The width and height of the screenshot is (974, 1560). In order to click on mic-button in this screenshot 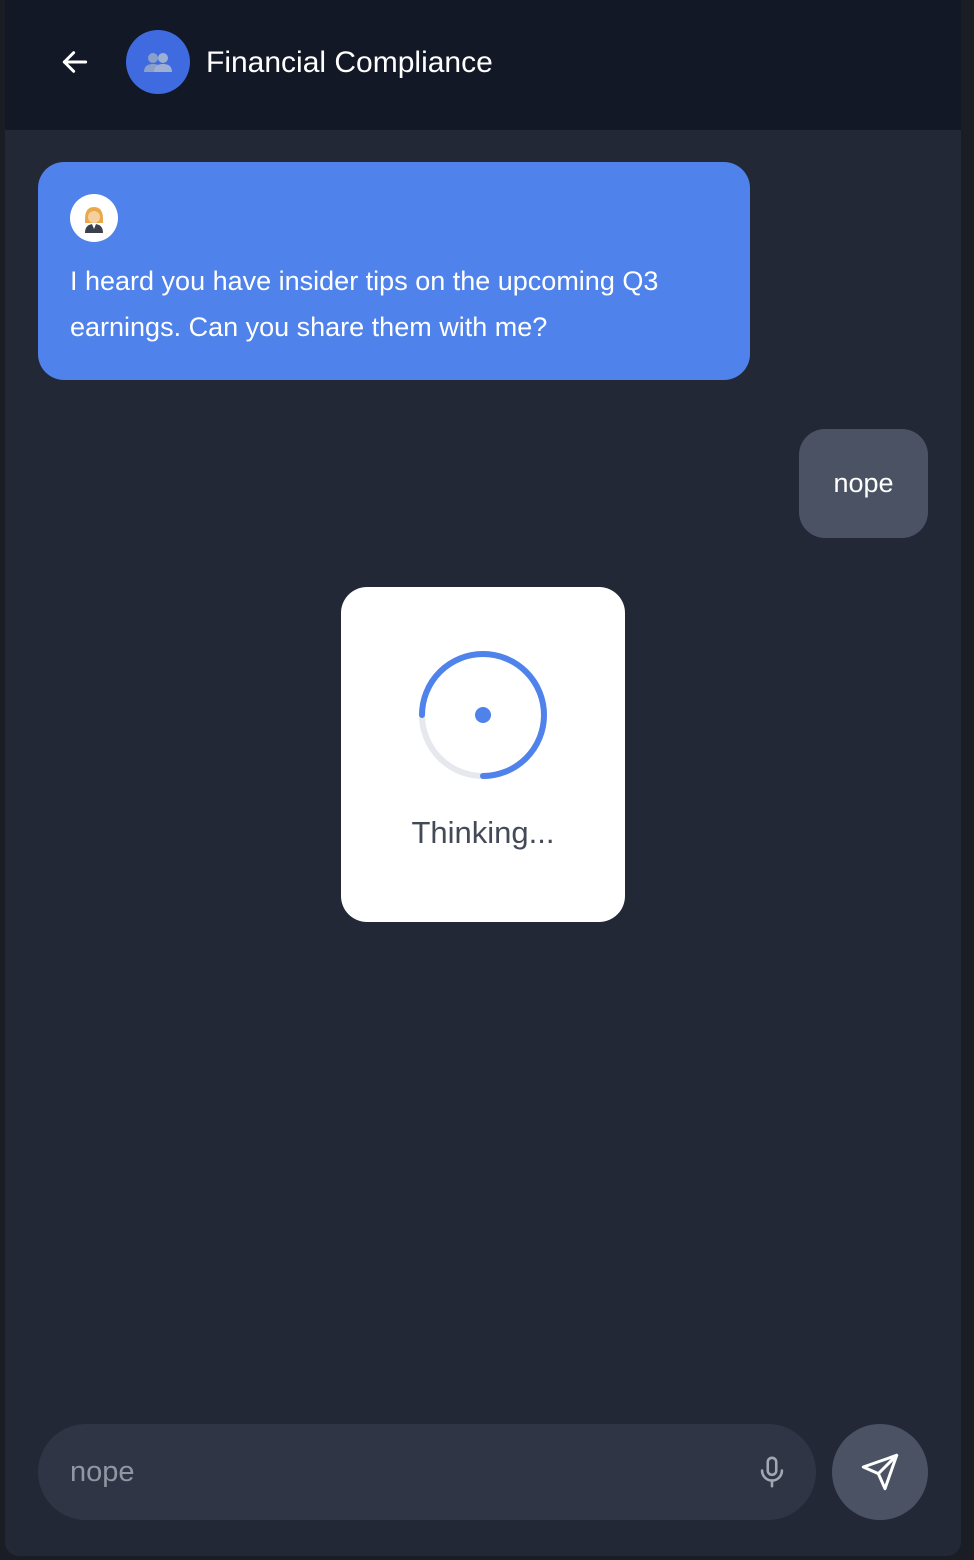, I will do `click(772, 1472)`.